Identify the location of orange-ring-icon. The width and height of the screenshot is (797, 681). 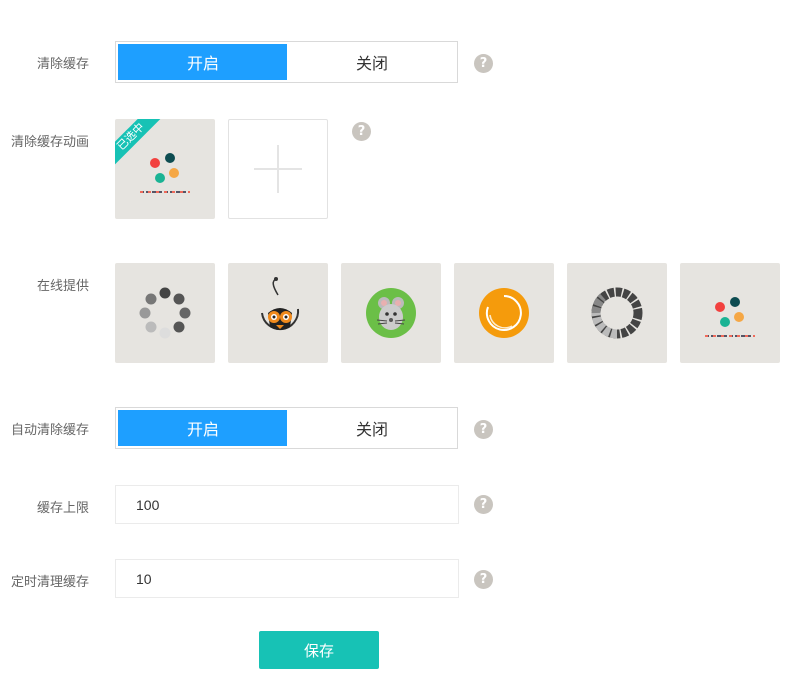
(504, 313).